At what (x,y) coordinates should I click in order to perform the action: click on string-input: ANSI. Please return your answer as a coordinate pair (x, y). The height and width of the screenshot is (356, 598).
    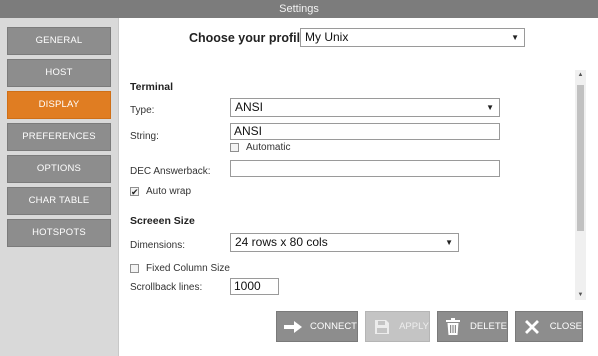
    Looking at the image, I should click on (365, 131).